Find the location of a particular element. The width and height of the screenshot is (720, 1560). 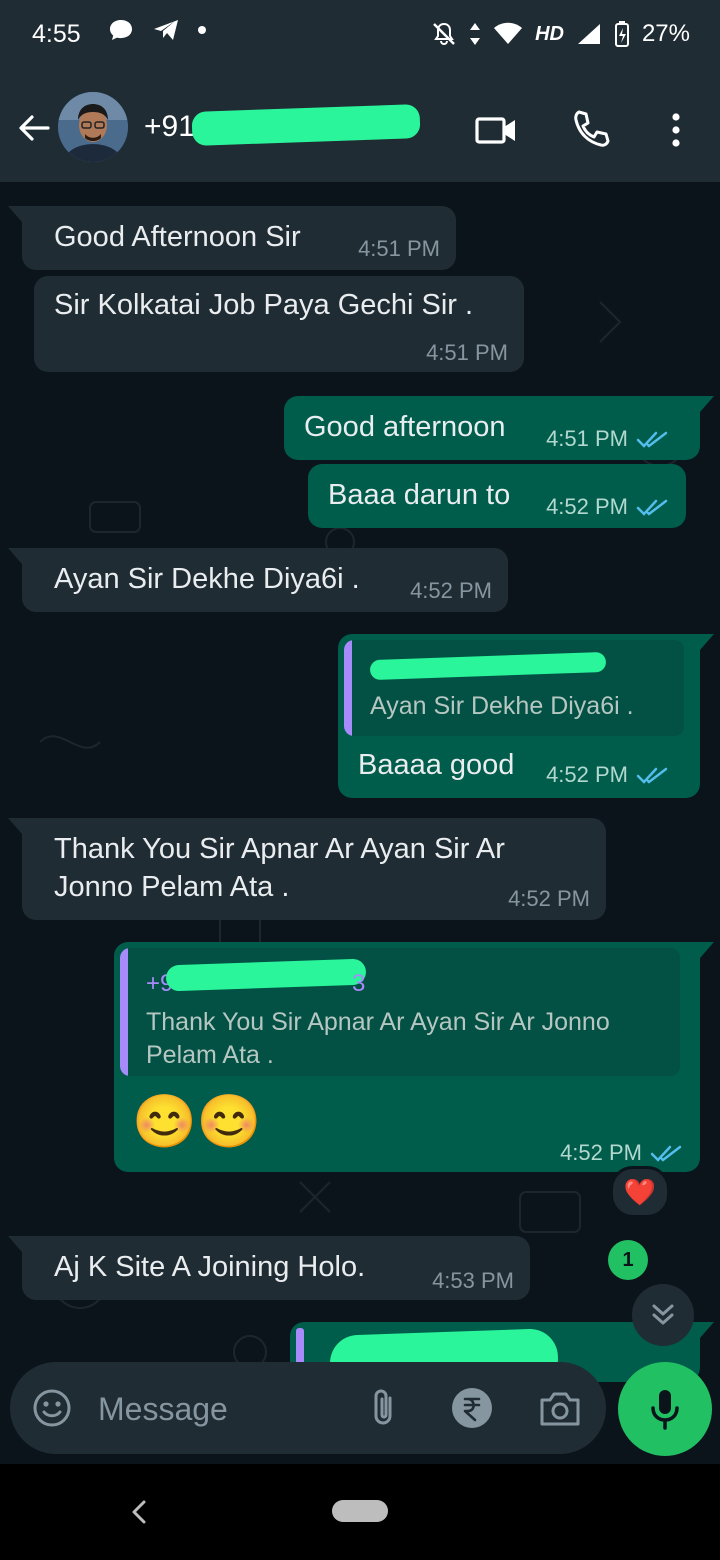

network-label: HD is located at coordinates (549, 33).